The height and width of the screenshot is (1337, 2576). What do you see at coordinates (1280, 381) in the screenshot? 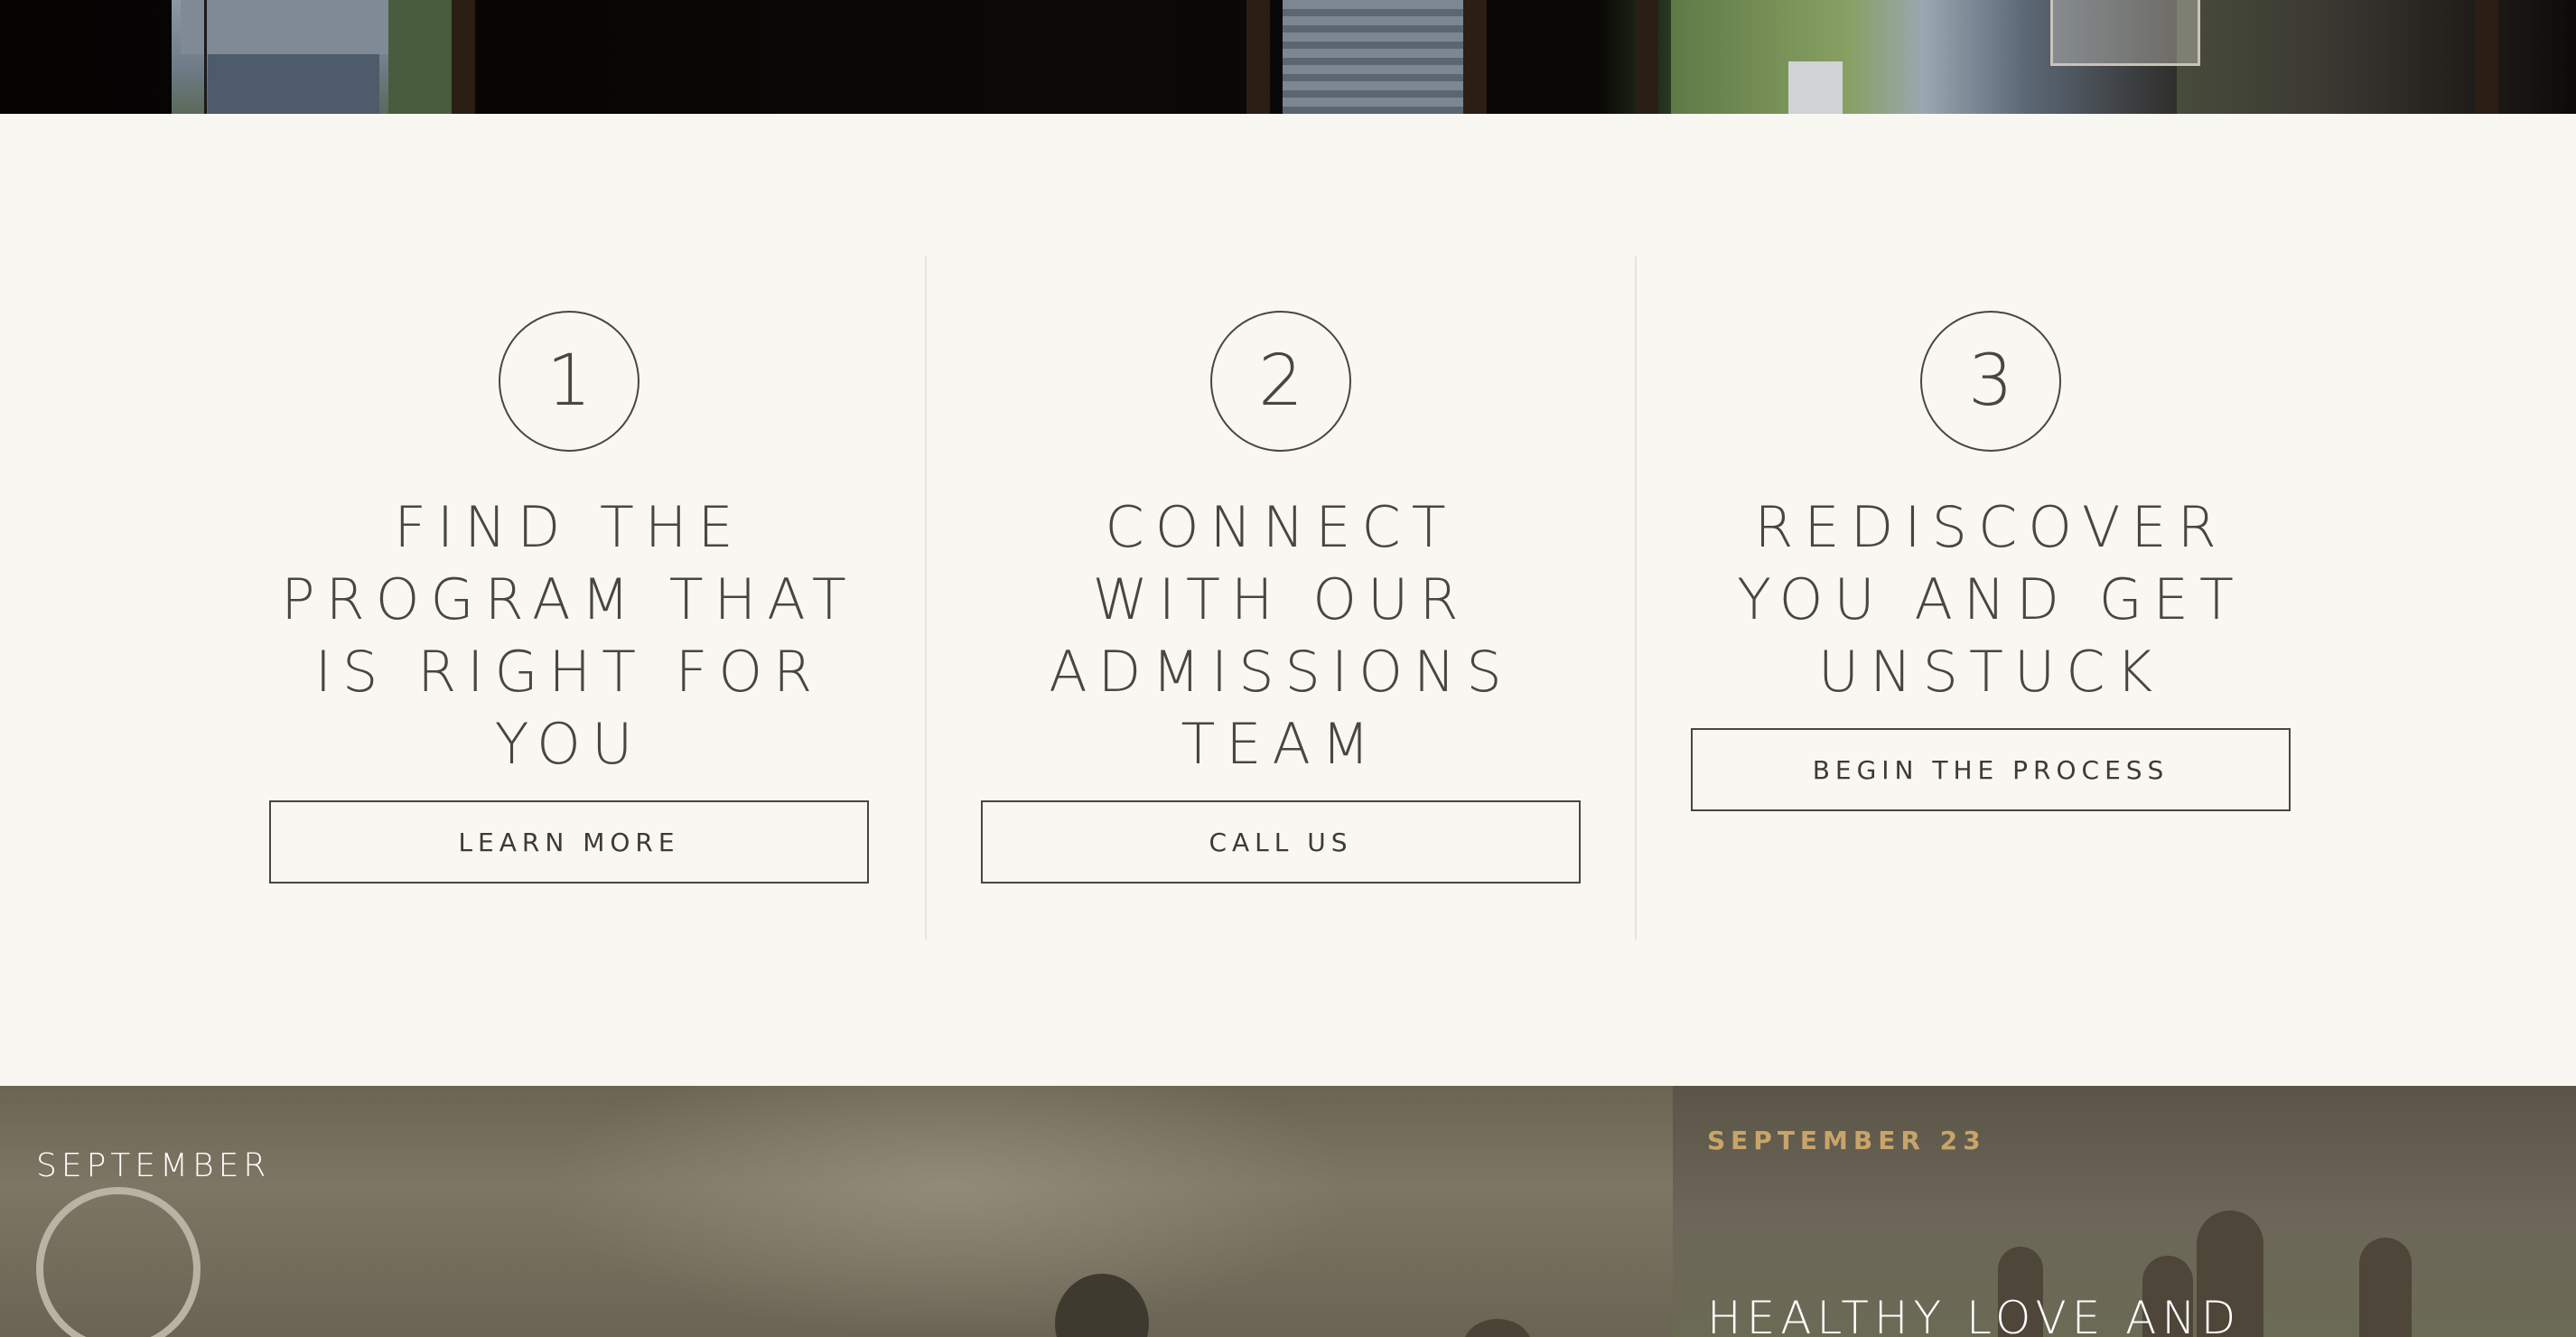
I see `step-number-circle: 2` at bounding box center [1280, 381].